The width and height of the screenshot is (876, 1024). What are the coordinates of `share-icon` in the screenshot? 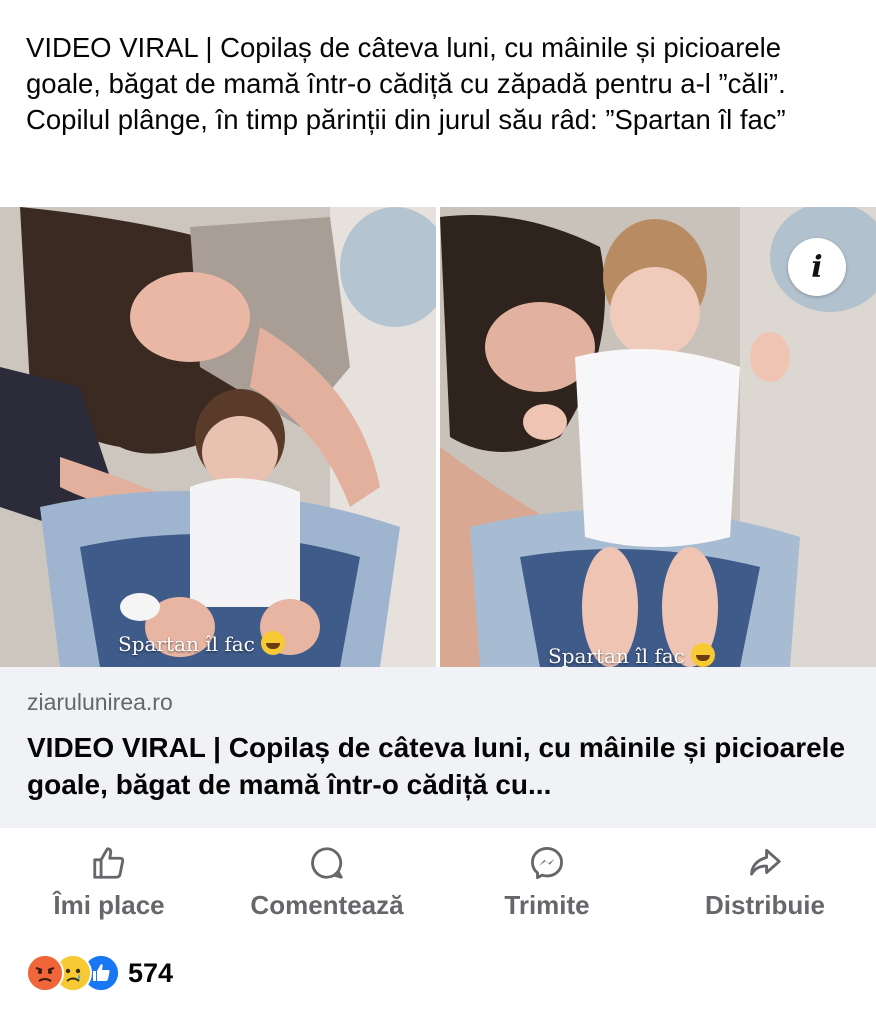 It's located at (765, 860).